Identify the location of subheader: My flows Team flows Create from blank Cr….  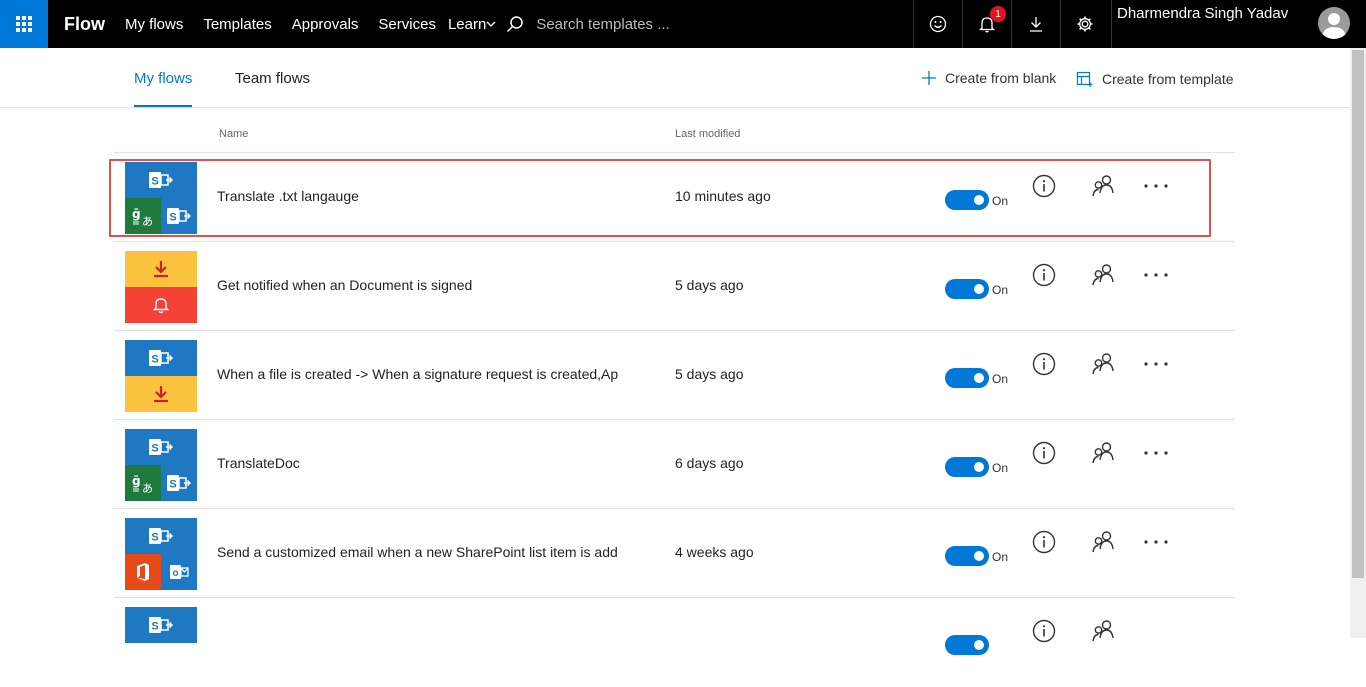
(675, 78).